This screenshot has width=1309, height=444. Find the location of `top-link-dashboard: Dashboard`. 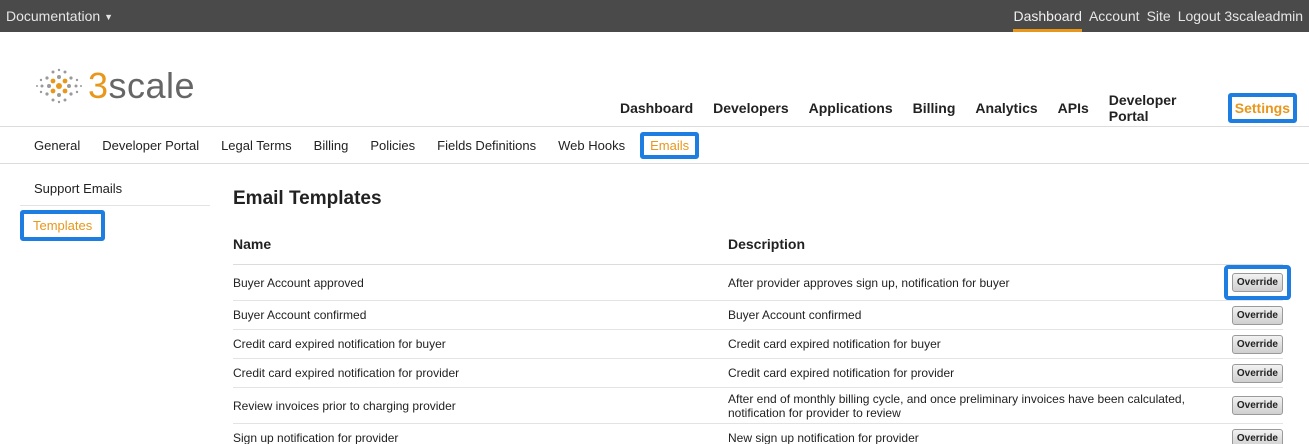

top-link-dashboard: Dashboard is located at coordinates (1047, 16).